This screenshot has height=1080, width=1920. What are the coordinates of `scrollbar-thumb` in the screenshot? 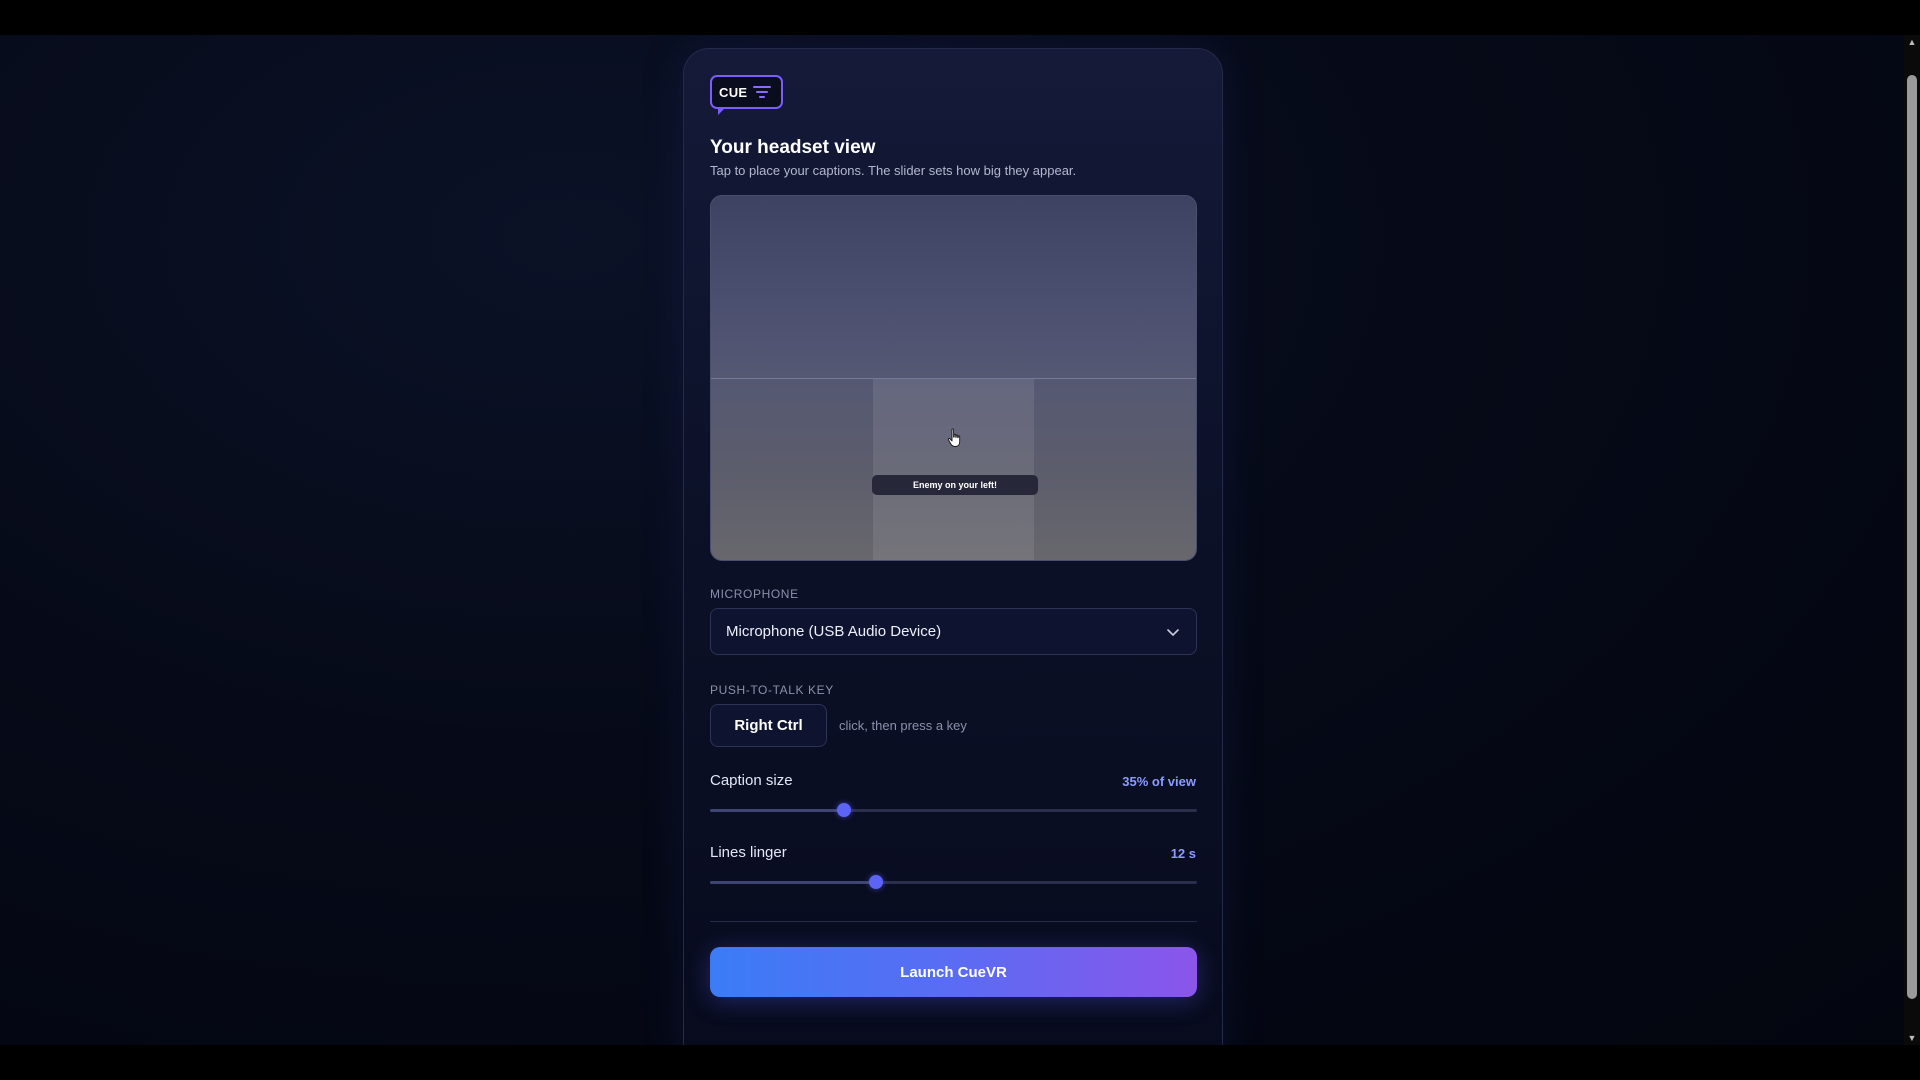 It's located at (1912, 537).